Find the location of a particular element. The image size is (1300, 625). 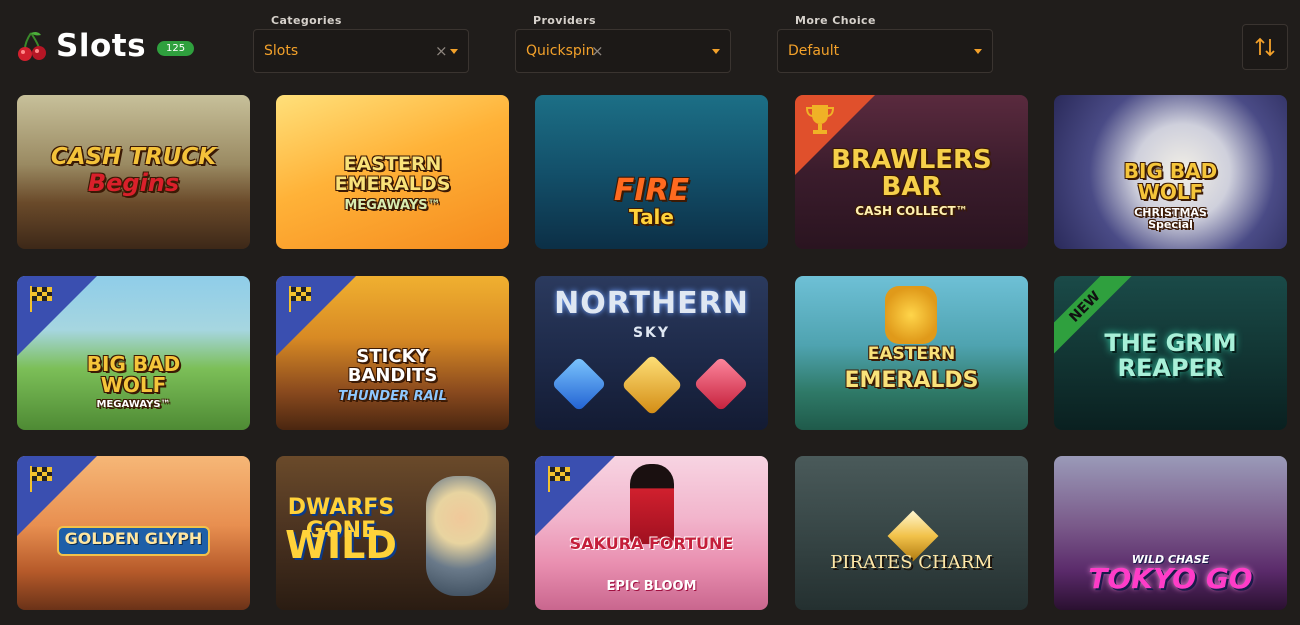

game-tile-cash-truck-begins: CASH TRUCK Begins is located at coordinates (133, 172).